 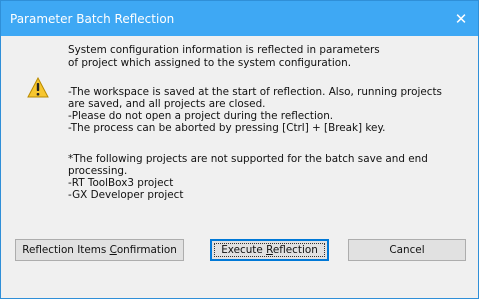 What do you see at coordinates (244, 250) in the screenshot?
I see `button-label-part: Execute` at bounding box center [244, 250].